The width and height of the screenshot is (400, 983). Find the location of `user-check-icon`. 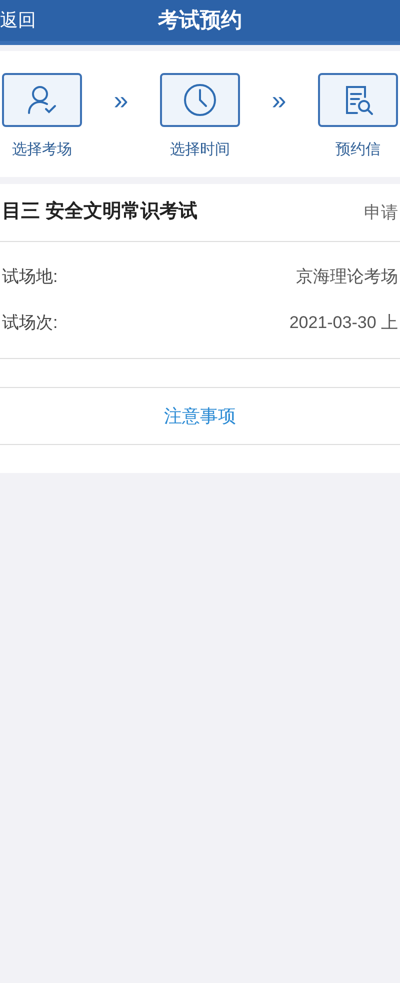

user-check-icon is located at coordinates (42, 100).